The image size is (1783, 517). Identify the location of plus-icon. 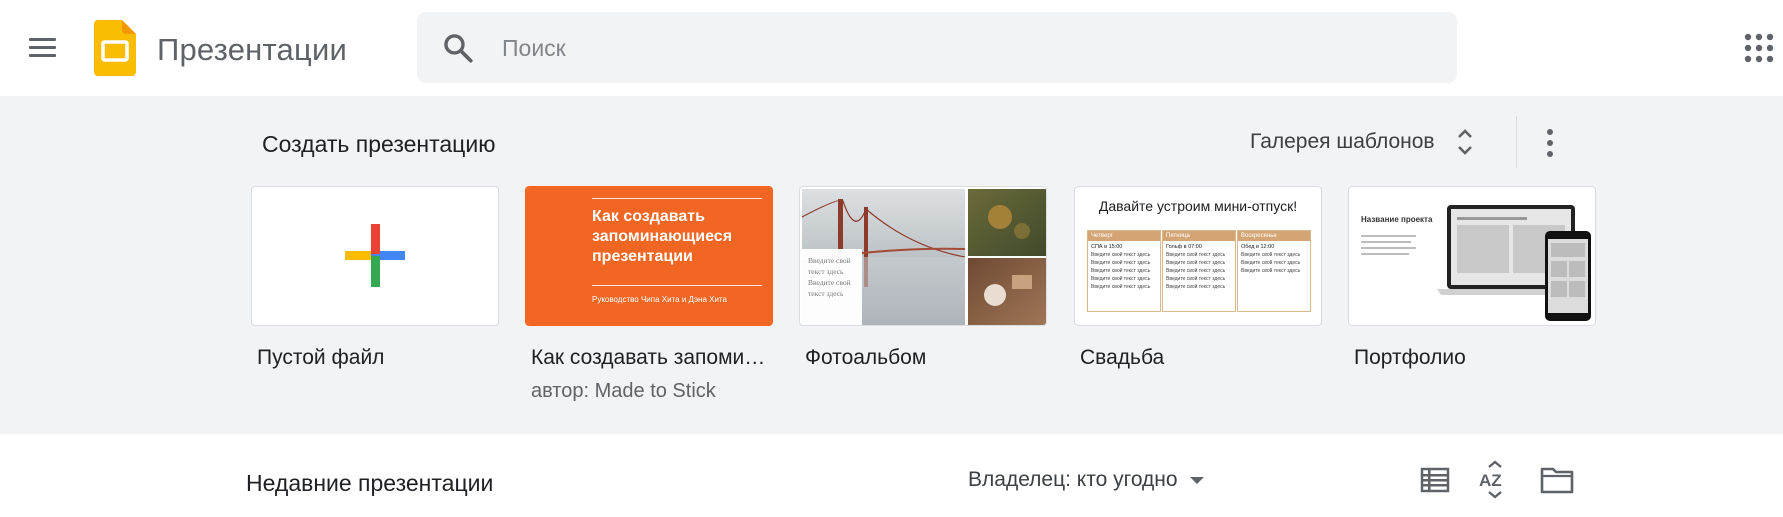
(375, 255).